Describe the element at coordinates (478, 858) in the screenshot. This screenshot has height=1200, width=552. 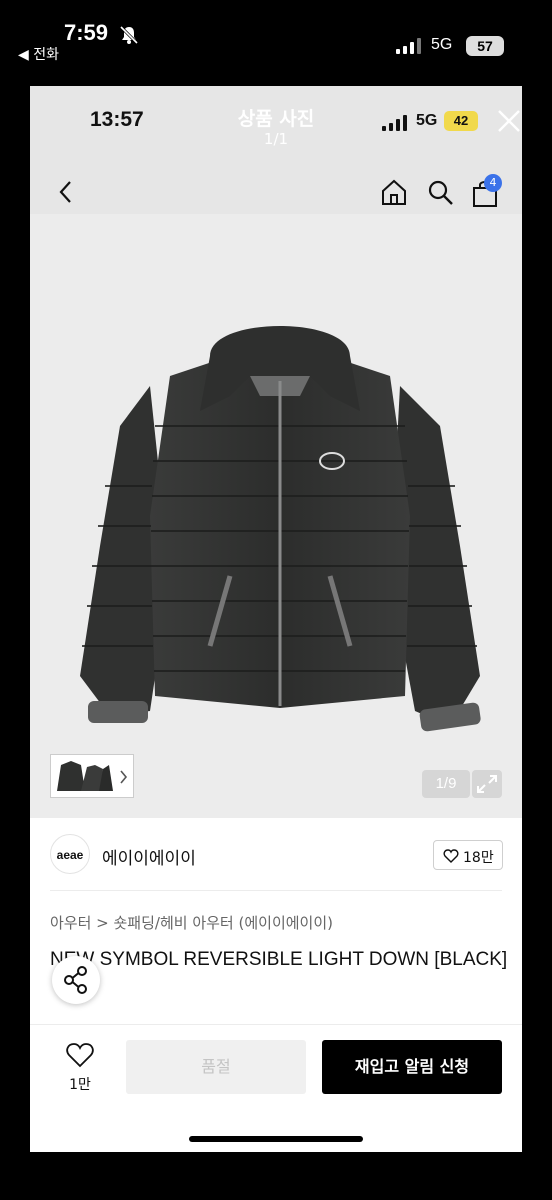
I see `brand-like-count: 18만` at that location.